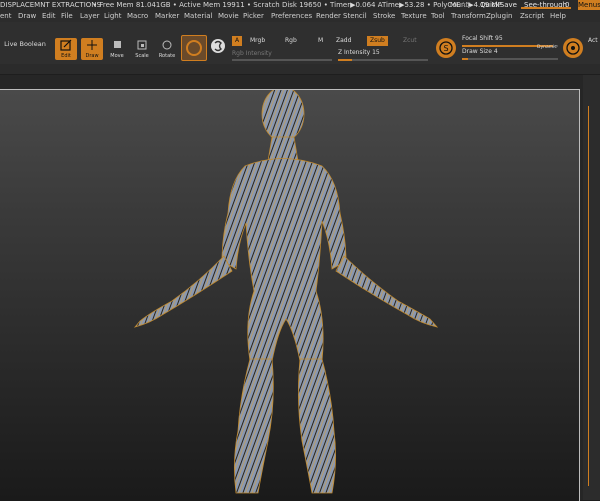  I want to click on z-intensity-track, so click(383, 60).